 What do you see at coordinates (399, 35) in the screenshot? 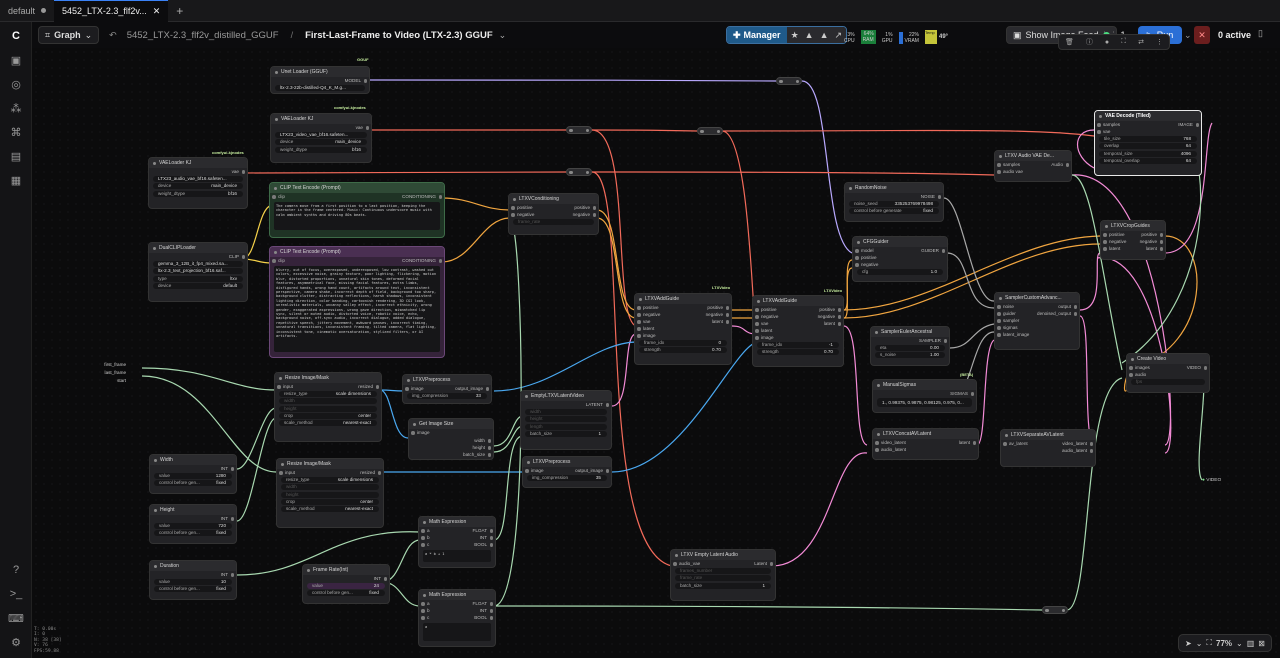
I see `subgraph-name: First-Last-Frame to Video (LTX-2.3) GGUF` at bounding box center [399, 35].